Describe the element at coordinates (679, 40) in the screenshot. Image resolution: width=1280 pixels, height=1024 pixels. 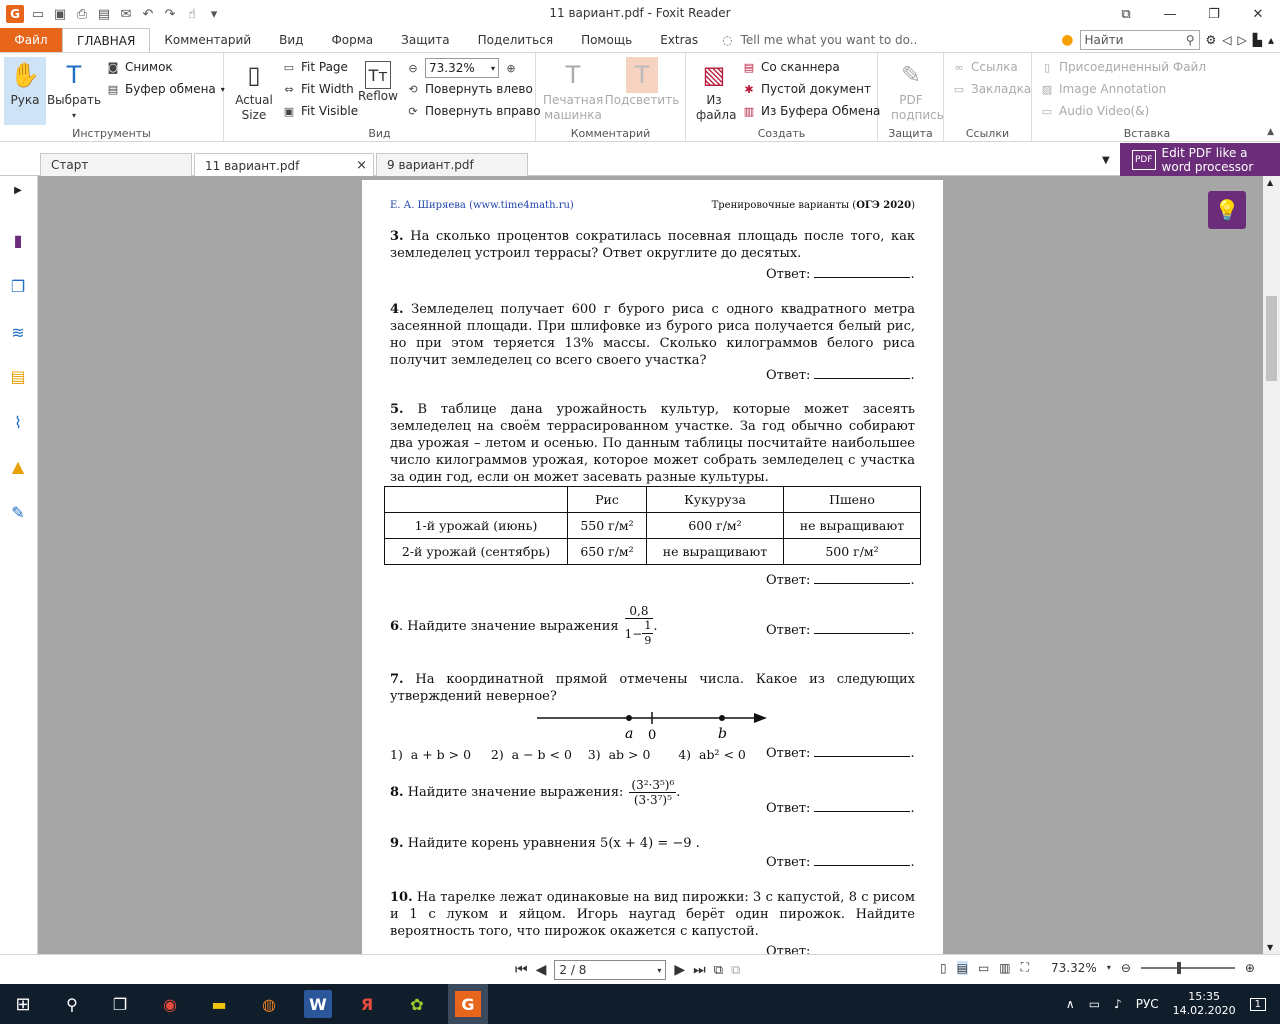
I see `tab-extras: Extras` at that location.